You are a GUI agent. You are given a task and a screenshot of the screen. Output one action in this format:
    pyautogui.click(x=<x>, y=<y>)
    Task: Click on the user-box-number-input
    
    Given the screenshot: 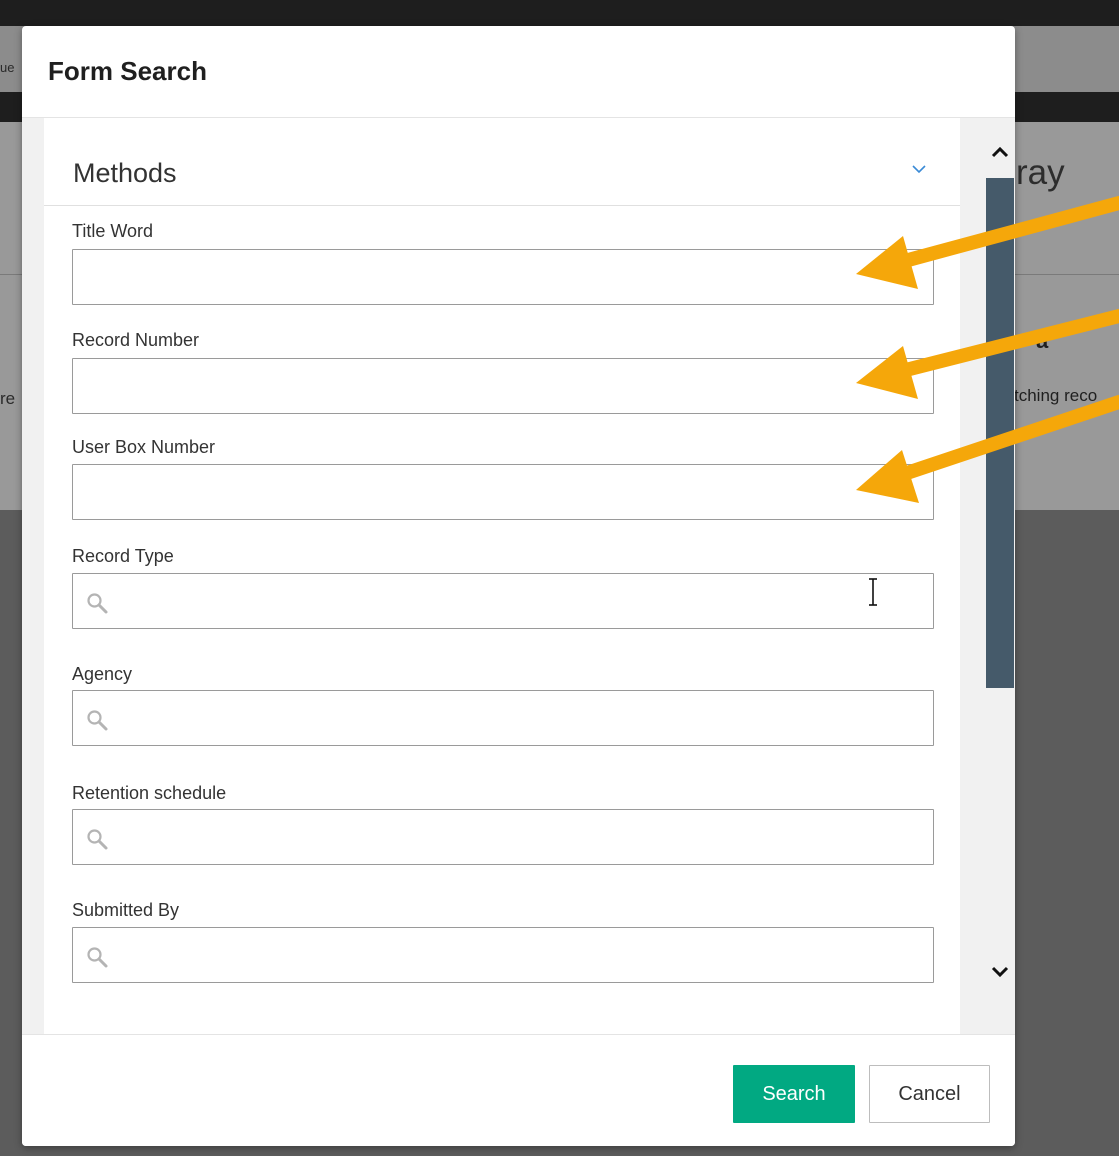 What is the action you would take?
    pyautogui.click(x=503, y=492)
    